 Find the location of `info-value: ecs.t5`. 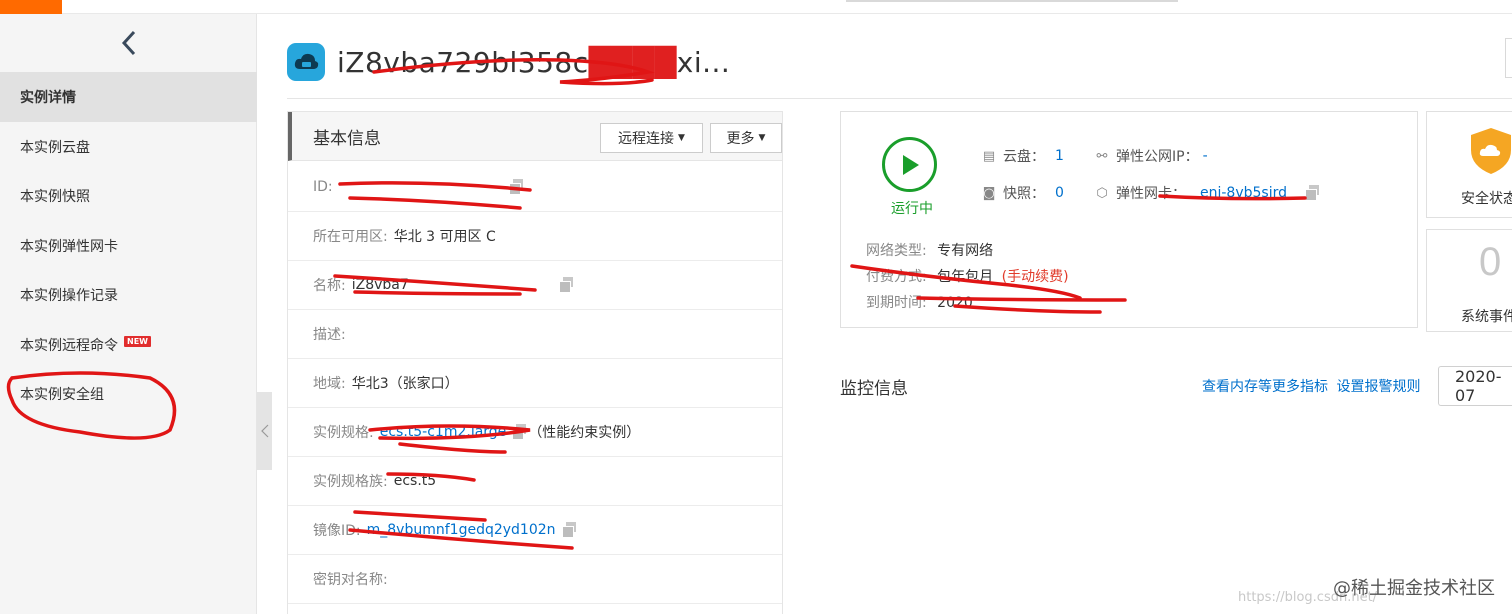

info-value: ecs.t5 is located at coordinates (415, 481).